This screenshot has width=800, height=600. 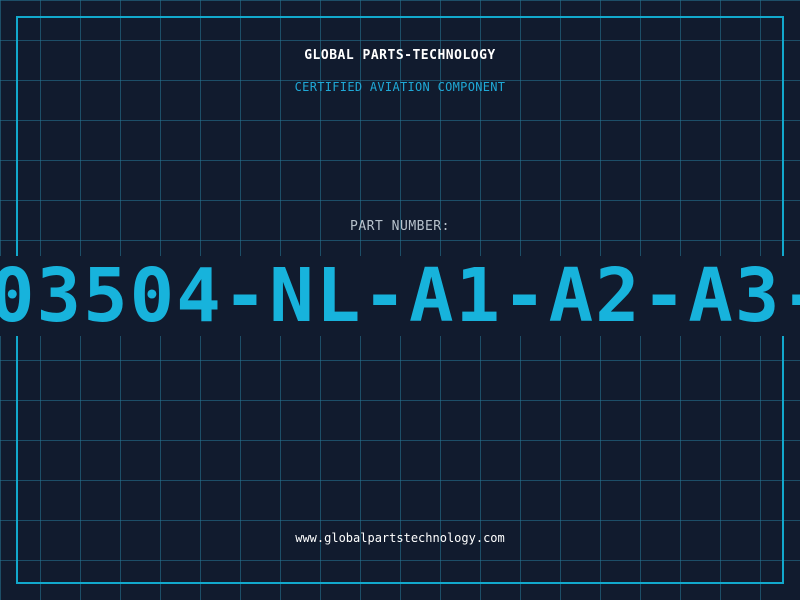 I want to click on part-number-label: PART NUMBER:, so click(x=400, y=226).